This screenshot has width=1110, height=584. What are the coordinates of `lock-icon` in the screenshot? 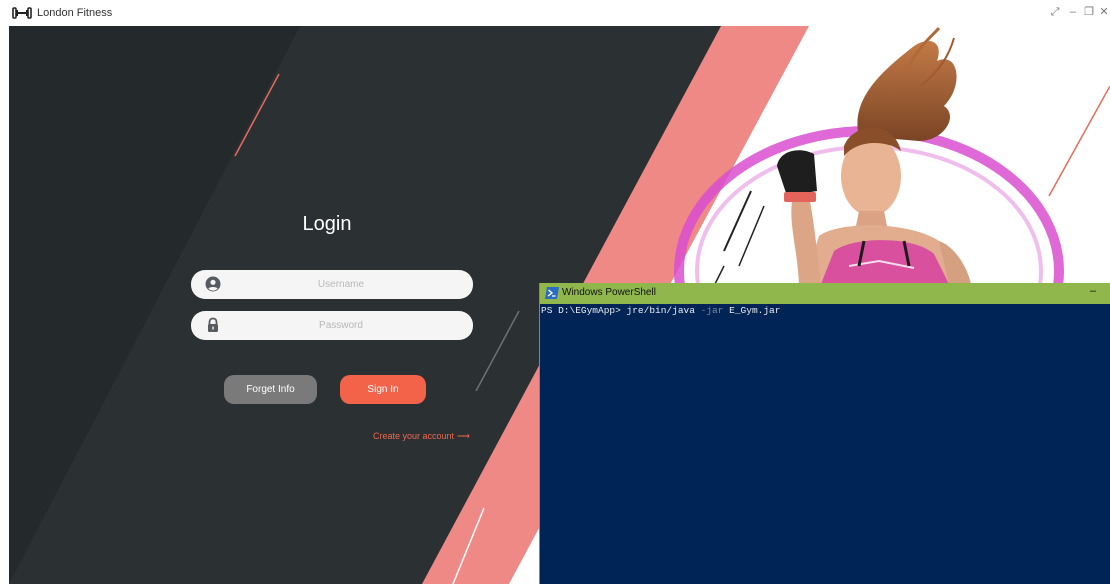 It's located at (213, 324).